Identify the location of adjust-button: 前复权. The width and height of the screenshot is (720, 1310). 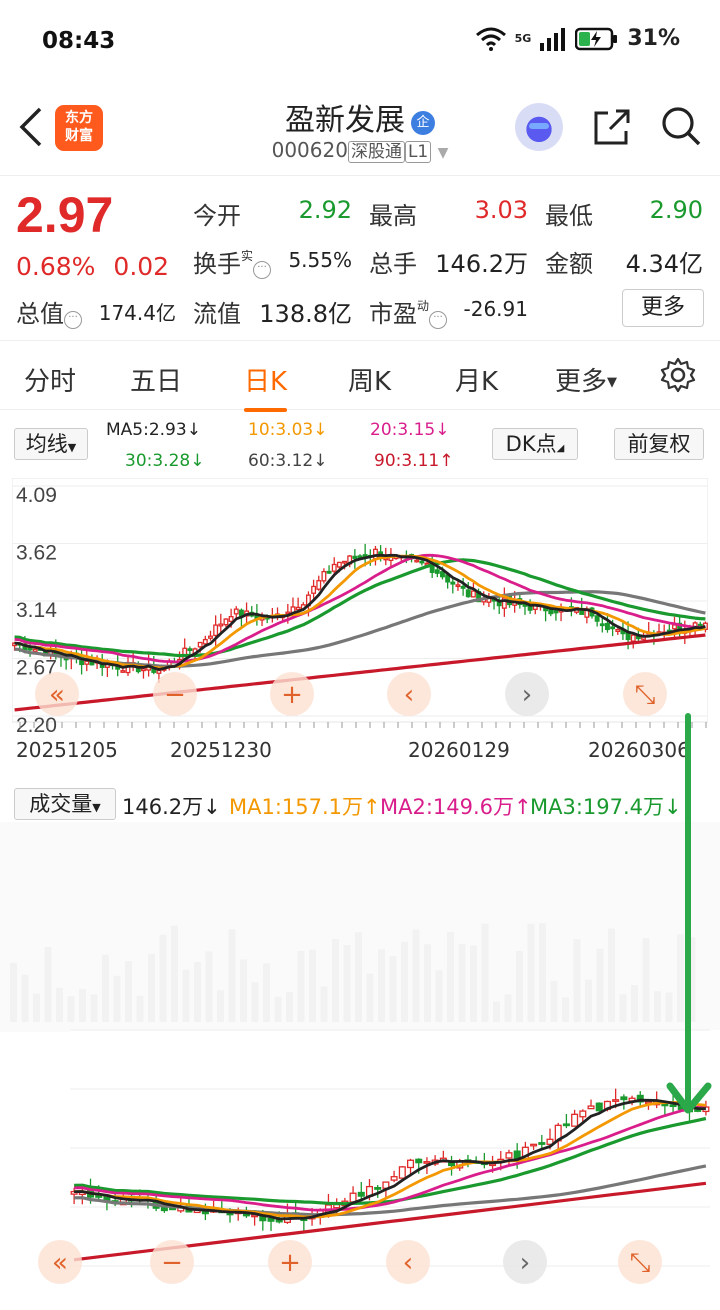
(659, 444).